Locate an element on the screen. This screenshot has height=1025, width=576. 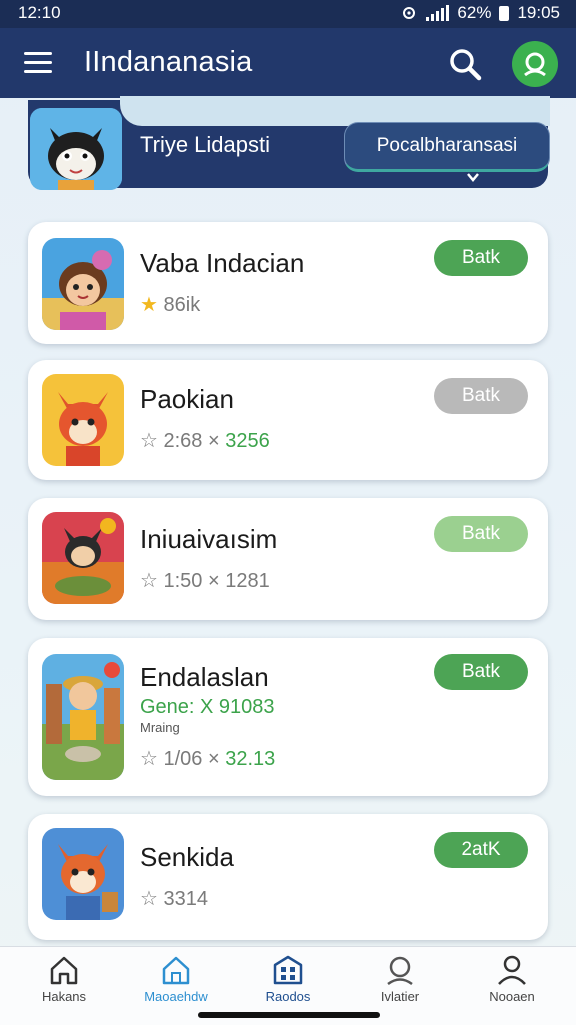
app-card: Senkida ☆ 3314 2atK is located at coordinates (288, 877).